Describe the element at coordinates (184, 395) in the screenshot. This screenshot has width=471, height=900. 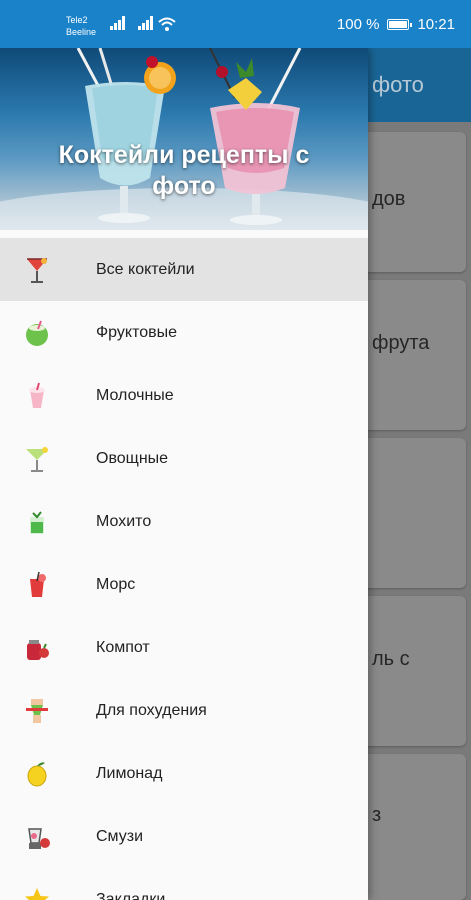
I see `menu-item-milk: Молочные` at that location.